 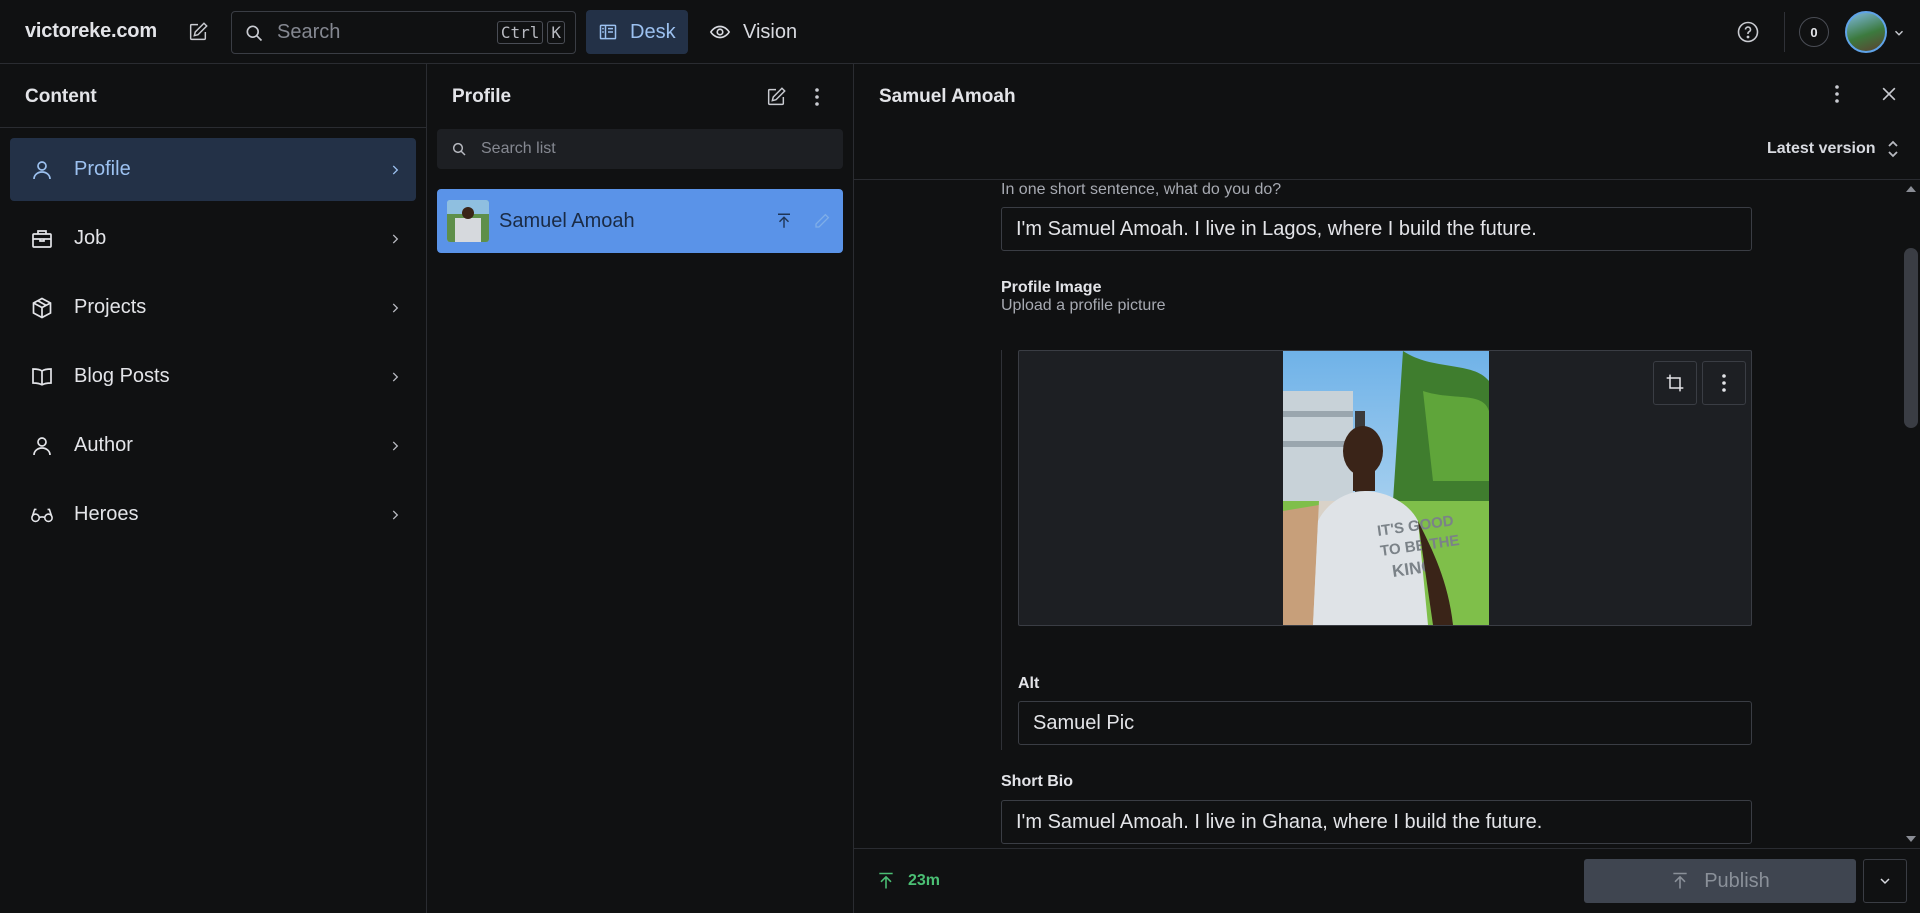 I want to click on image-field-indent, so click(x=1001, y=550).